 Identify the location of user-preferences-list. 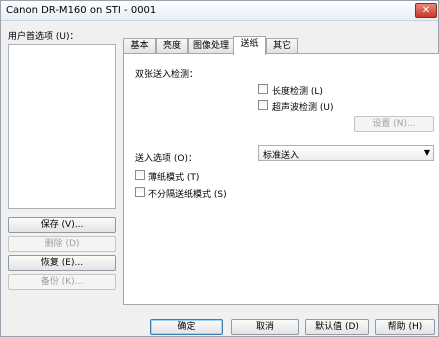
(62, 126).